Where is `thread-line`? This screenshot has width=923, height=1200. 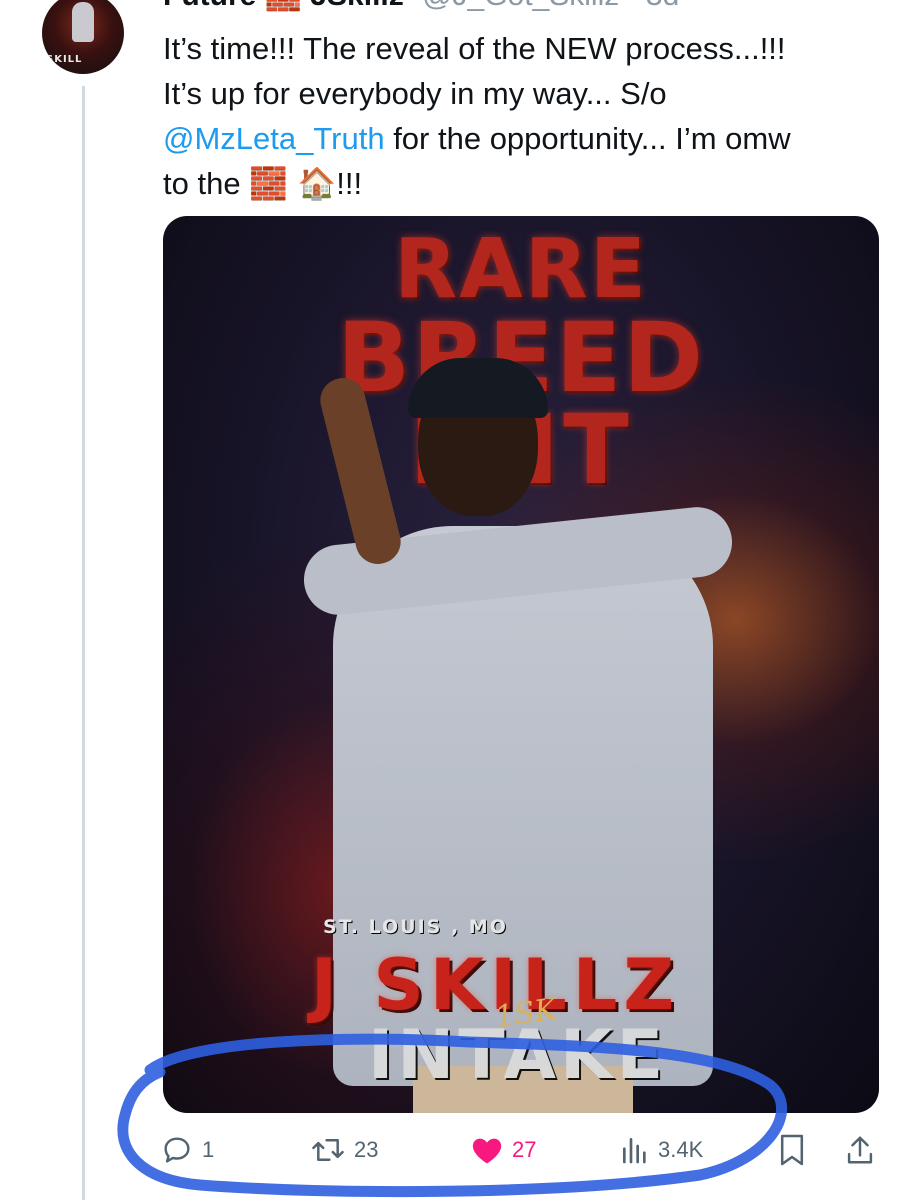
thread-line is located at coordinates (83, 643).